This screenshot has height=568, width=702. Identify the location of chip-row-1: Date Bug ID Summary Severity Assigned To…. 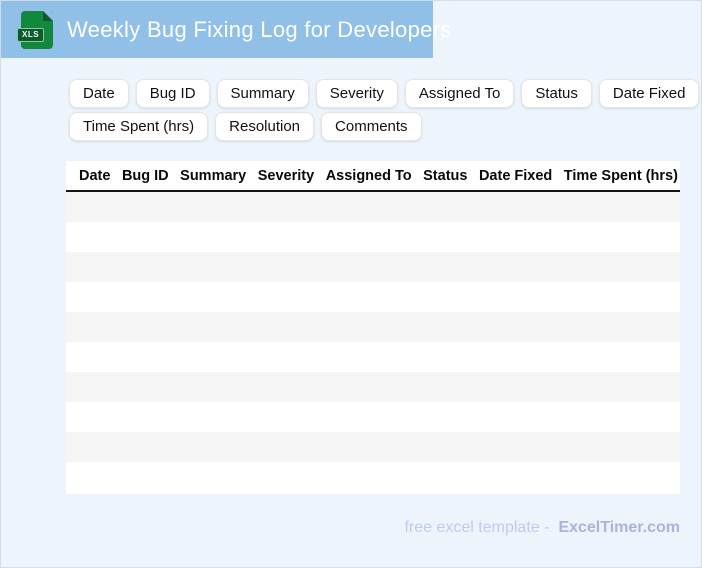
(384, 93).